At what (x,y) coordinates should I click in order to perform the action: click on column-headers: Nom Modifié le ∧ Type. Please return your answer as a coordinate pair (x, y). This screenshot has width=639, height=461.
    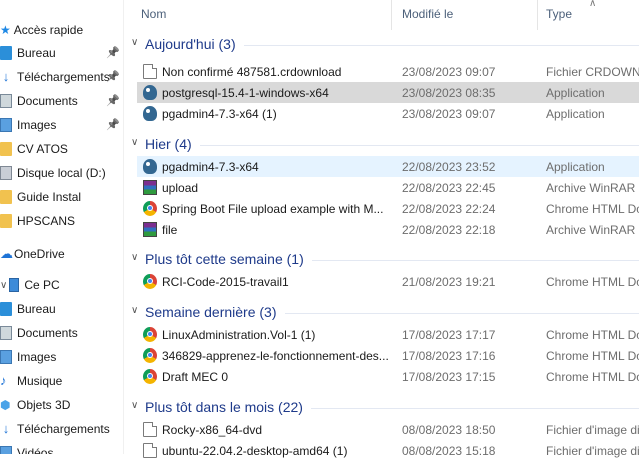
    Looking at the image, I should click on (381, 15).